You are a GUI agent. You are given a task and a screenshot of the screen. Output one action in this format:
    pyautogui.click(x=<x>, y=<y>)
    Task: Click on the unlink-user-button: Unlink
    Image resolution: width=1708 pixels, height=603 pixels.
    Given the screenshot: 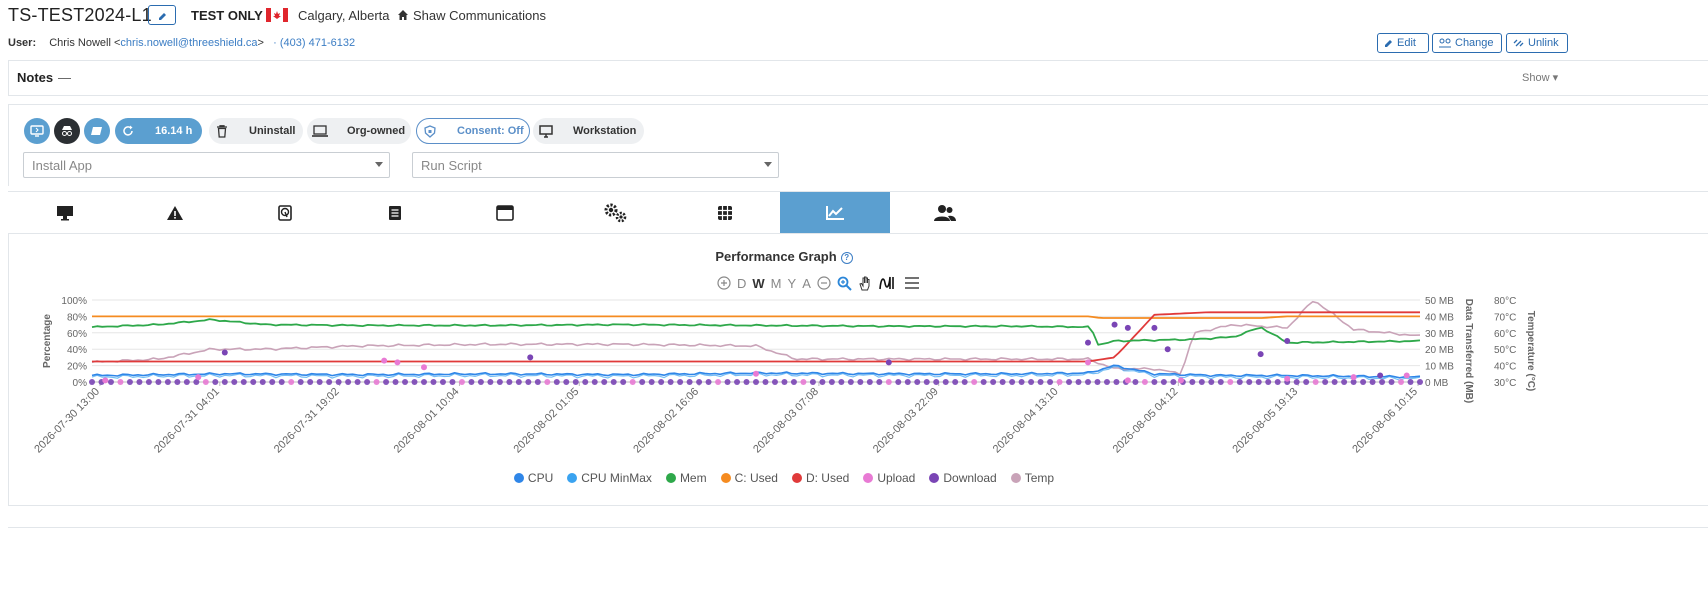 What is the action you would take?
    pyautogui.click(x=1537, y=43)
    